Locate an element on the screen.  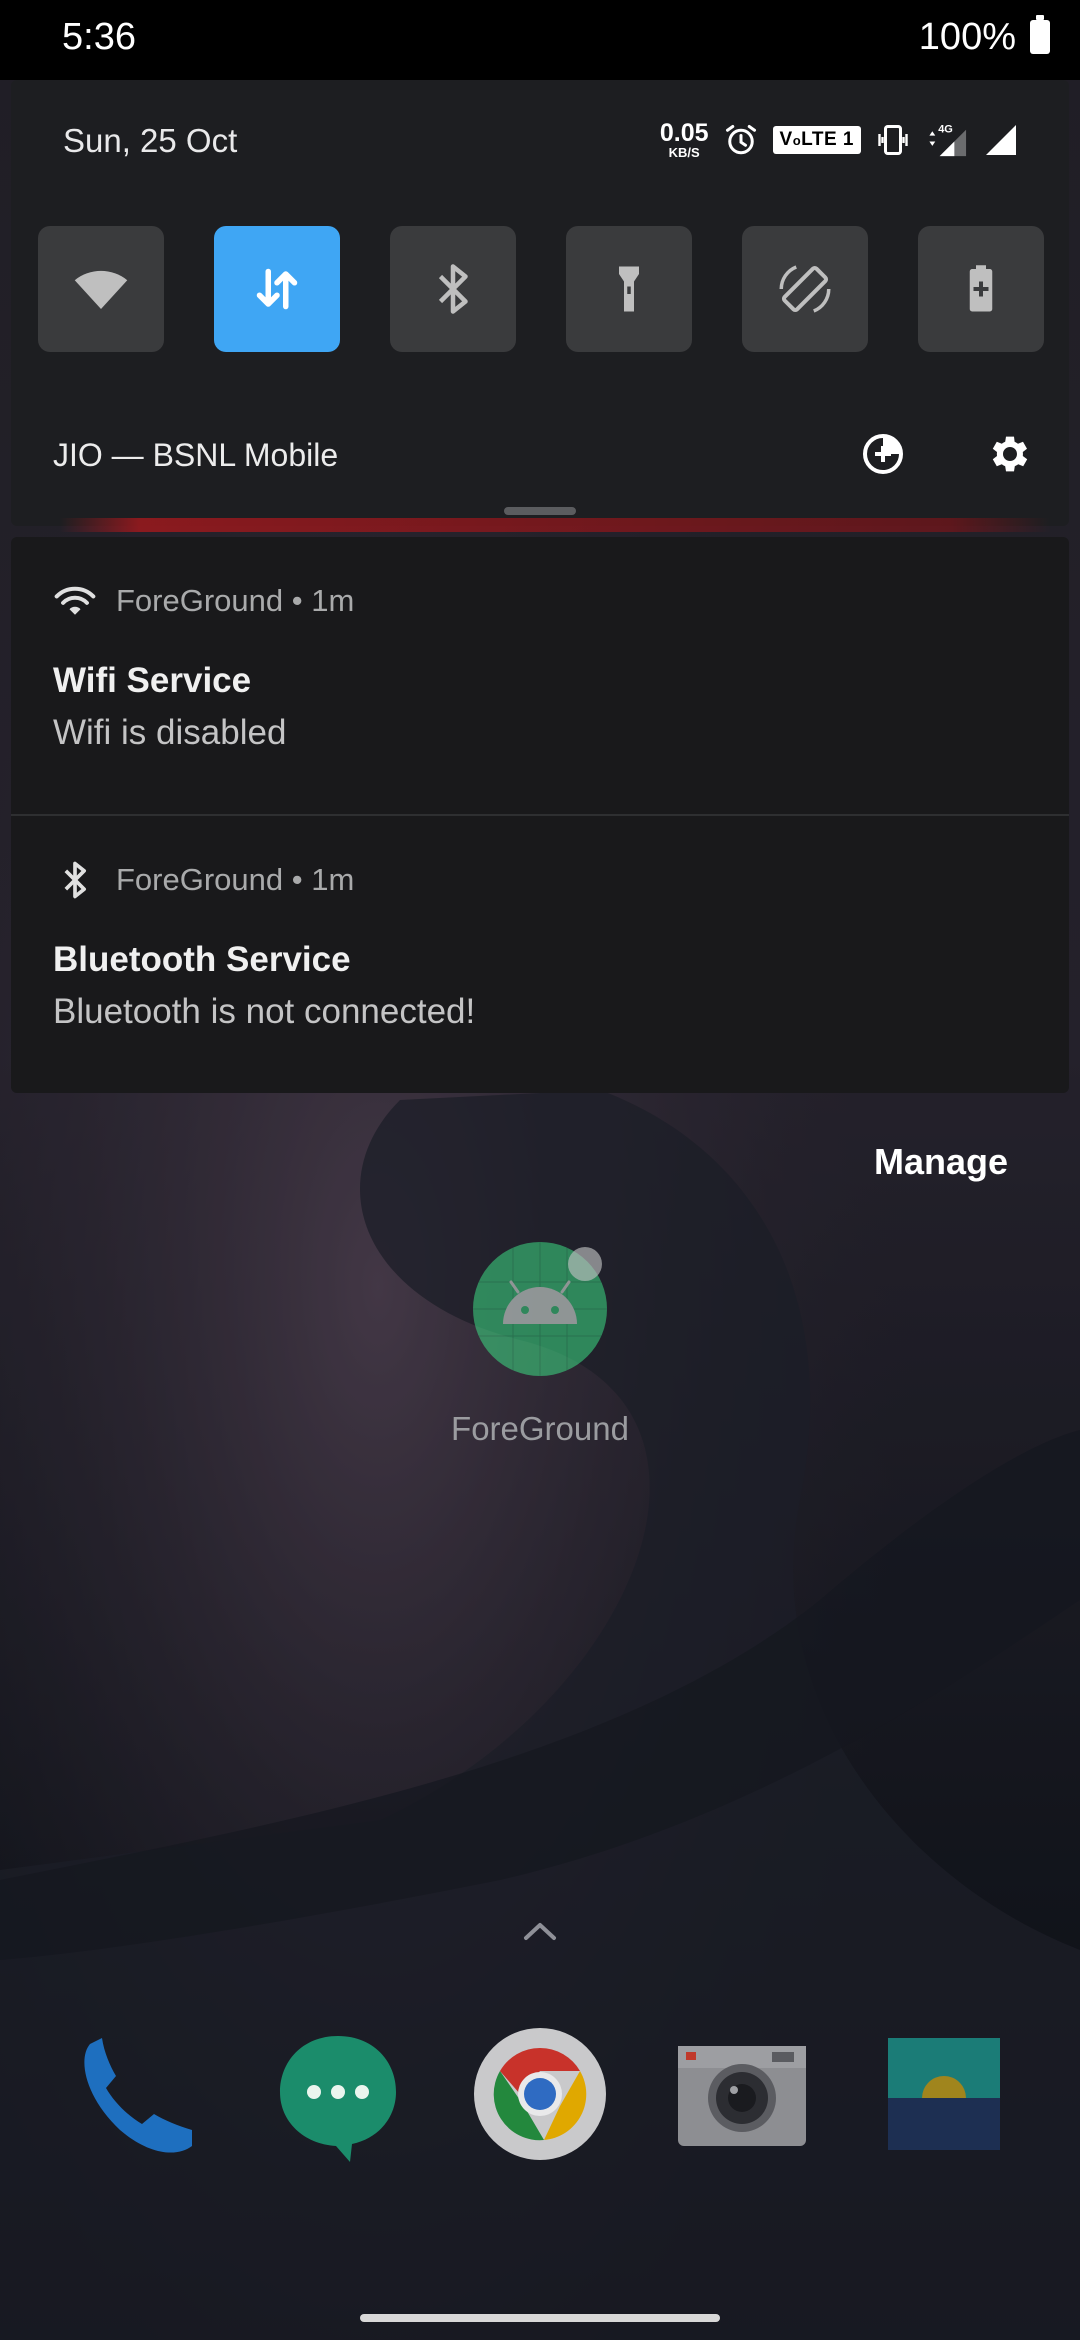
qs-drag-handle is located at coordinates (540, 511).